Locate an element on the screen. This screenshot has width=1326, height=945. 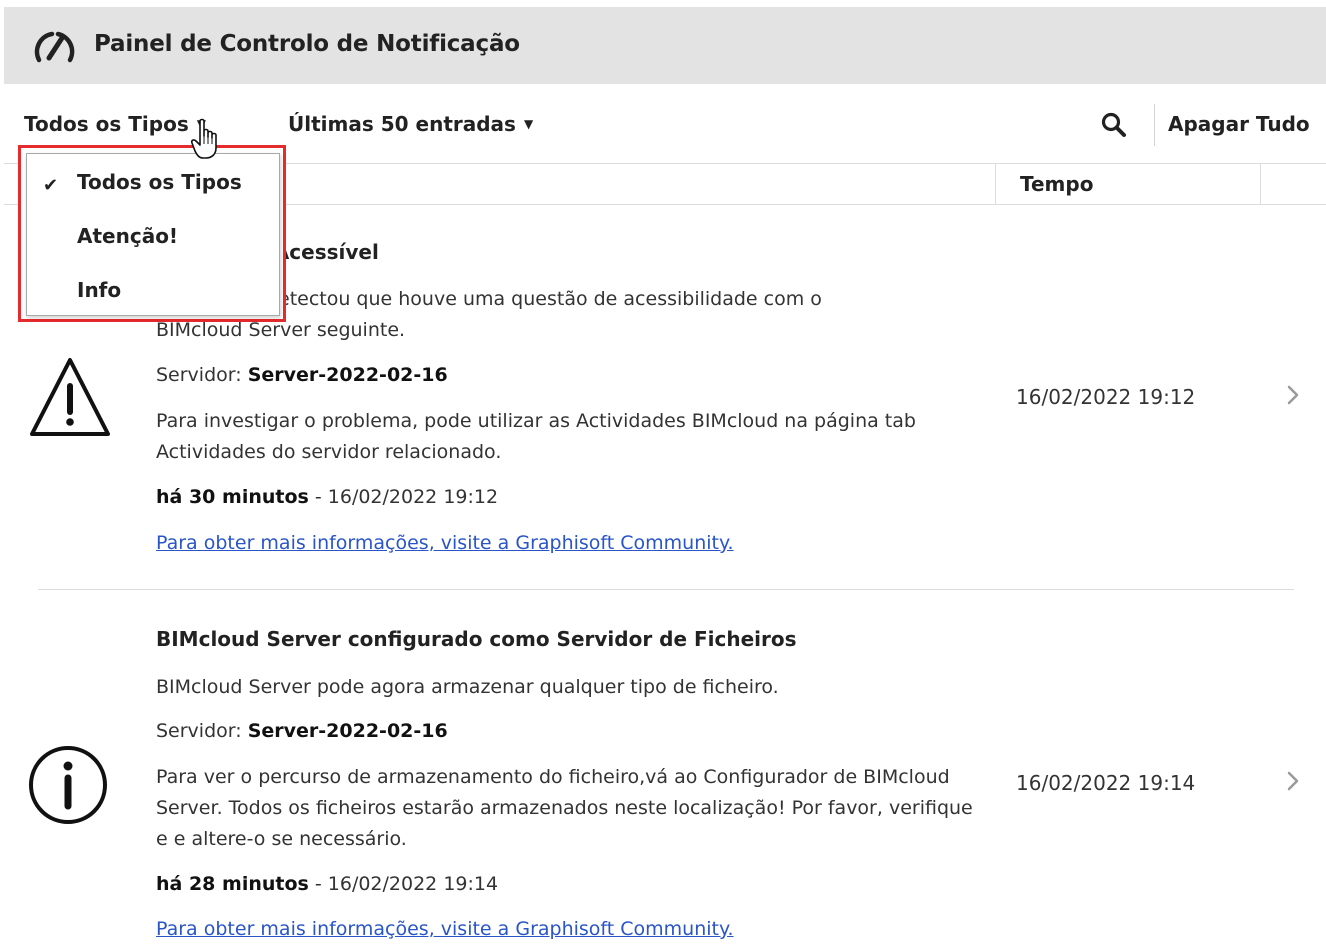
info-icon is located at coordinates (68, 785).